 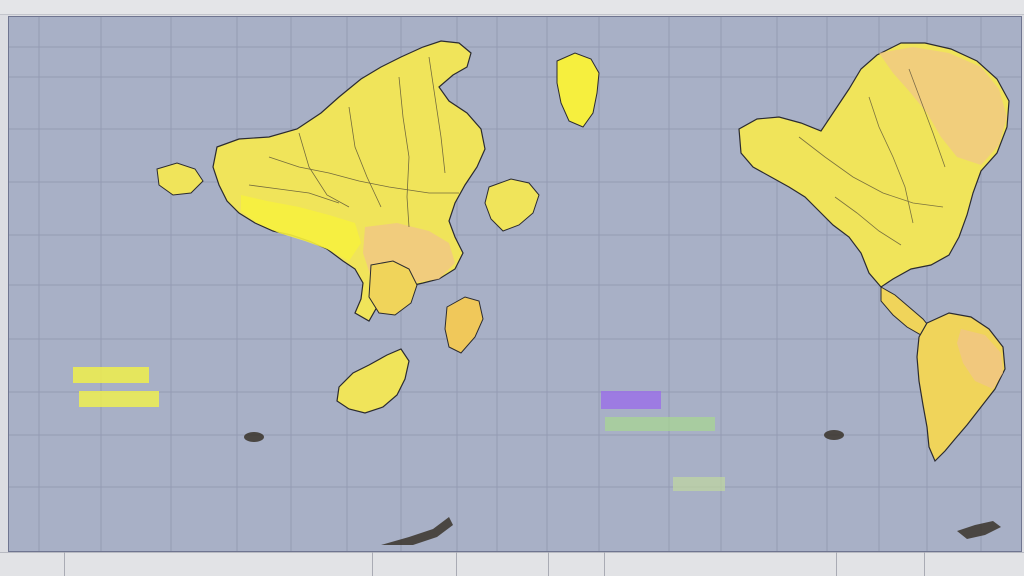 I want to click on bottom-status-bar, so click(x=512, y=564).